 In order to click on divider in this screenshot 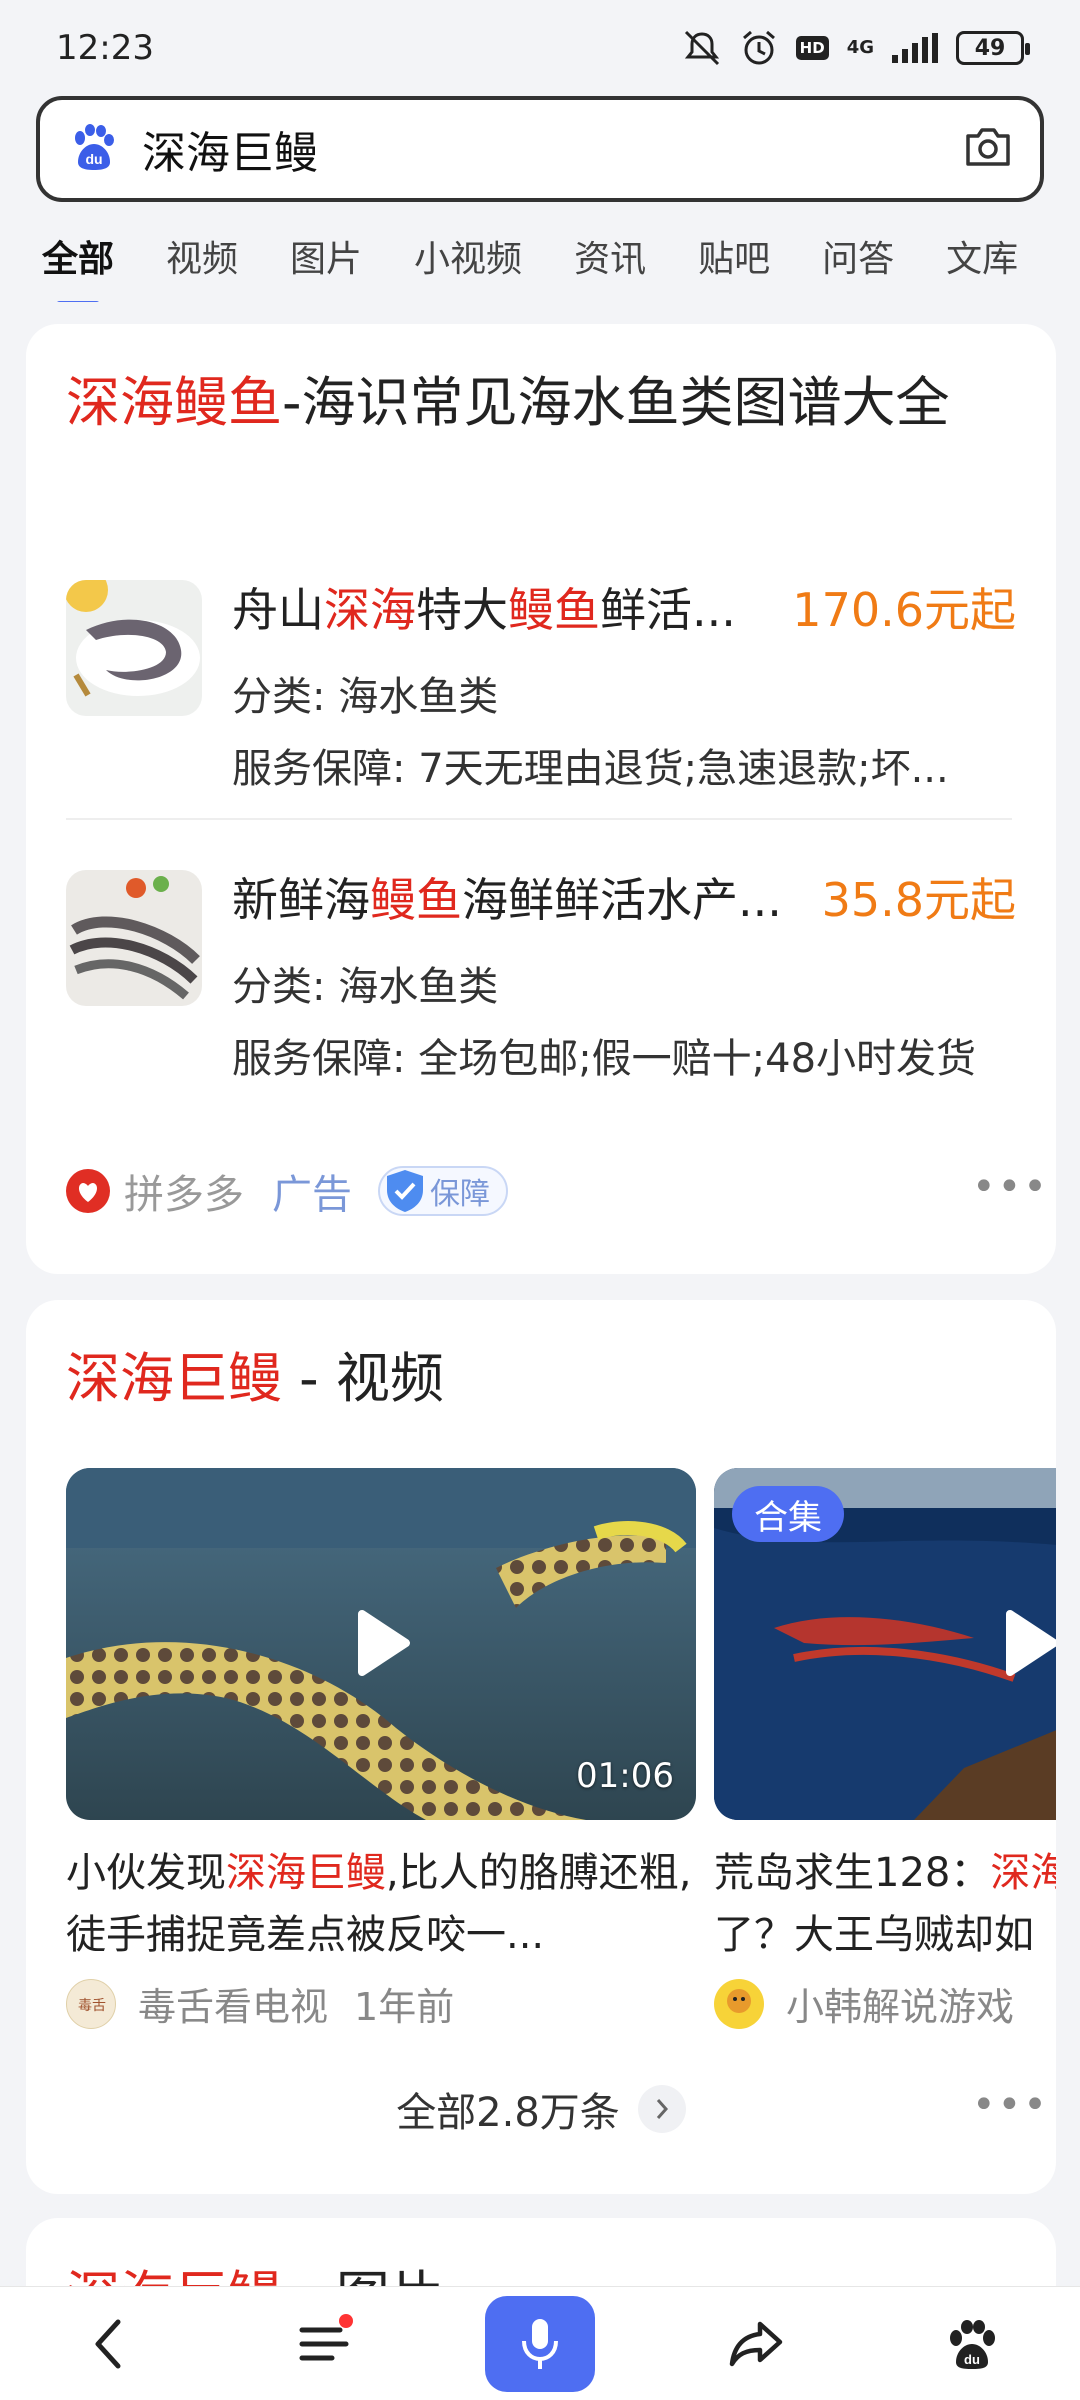, I will do `click(539, 819)`.